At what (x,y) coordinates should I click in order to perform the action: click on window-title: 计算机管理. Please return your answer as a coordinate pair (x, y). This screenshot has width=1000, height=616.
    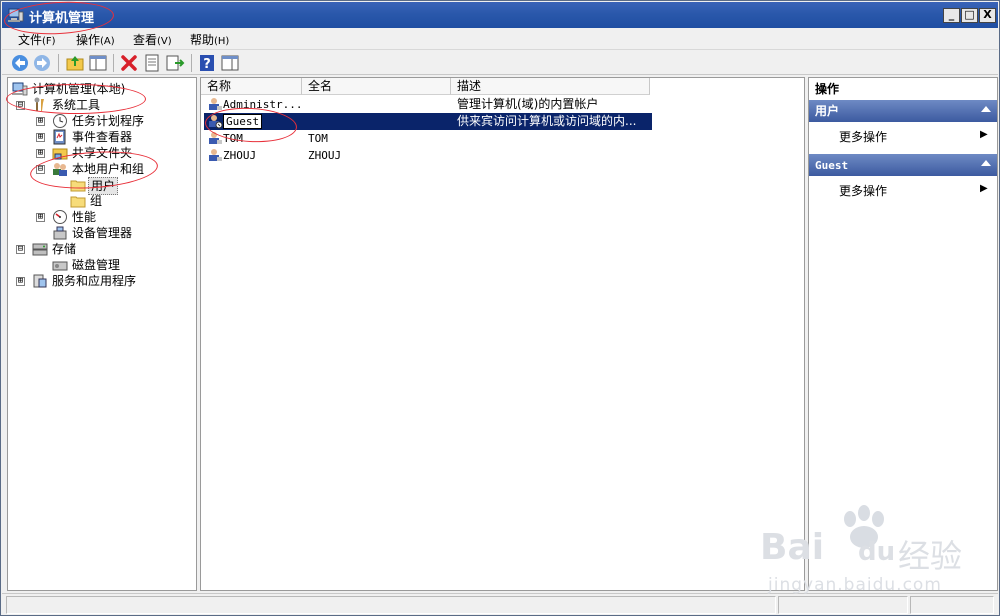
    Looking at the image, I should click on (62, 18).